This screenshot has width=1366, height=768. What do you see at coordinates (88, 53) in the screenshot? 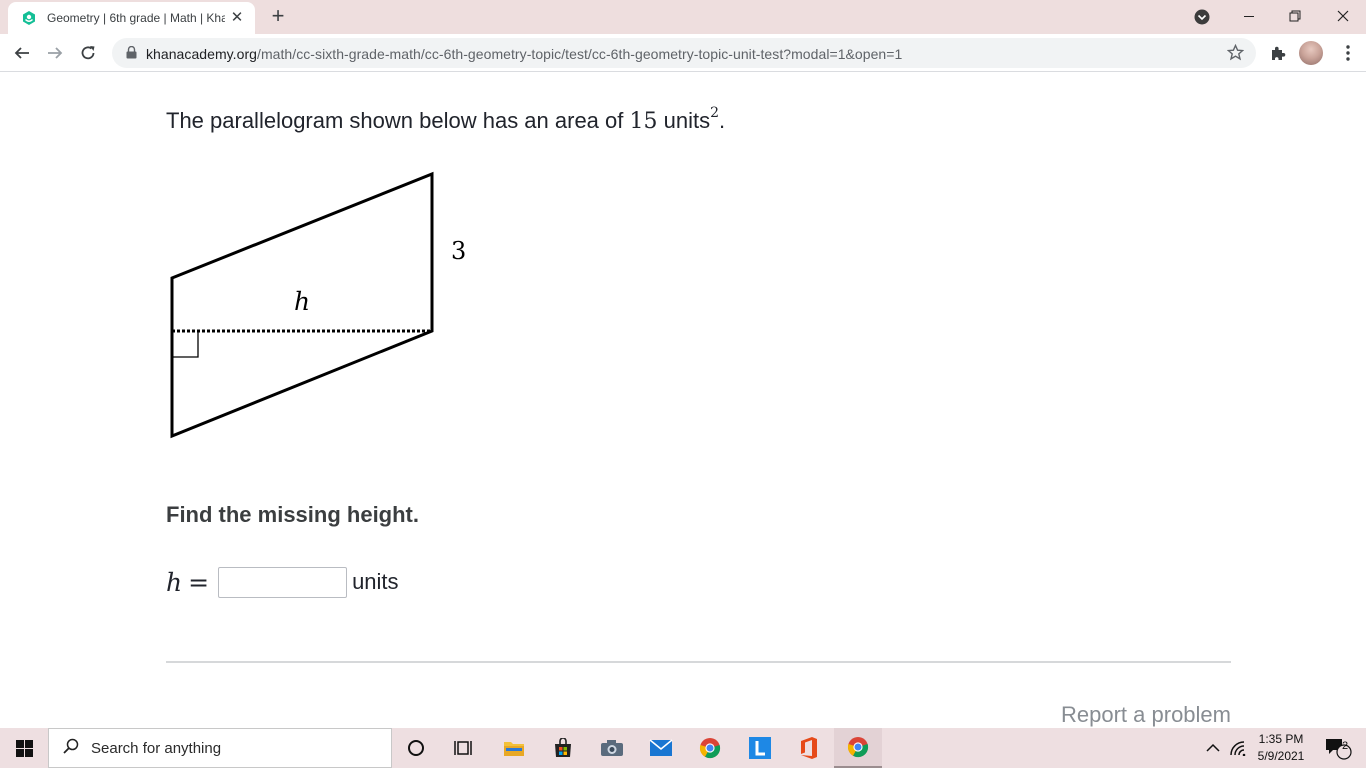
I see `reload-icon` at bounding box center [88, 53].